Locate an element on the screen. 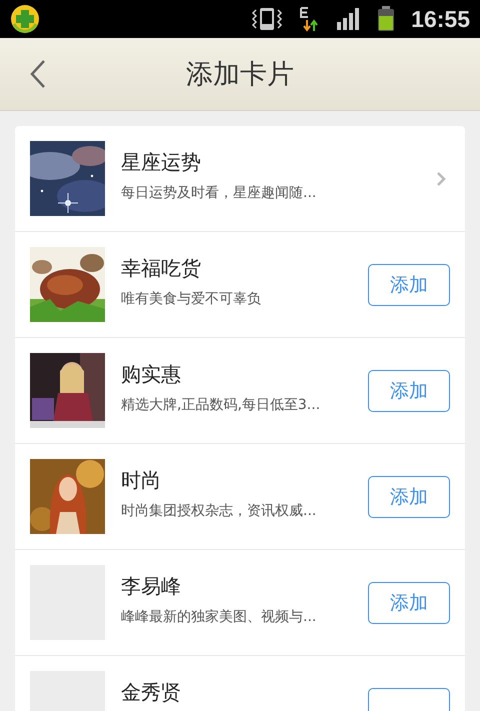 The image size is (480, 711). card-title: 幸福吃货 is located at coordinates (161, 268).